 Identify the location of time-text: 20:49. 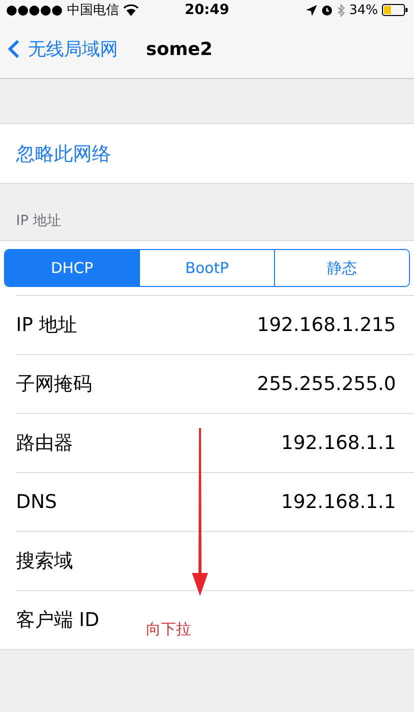
(207, 10).